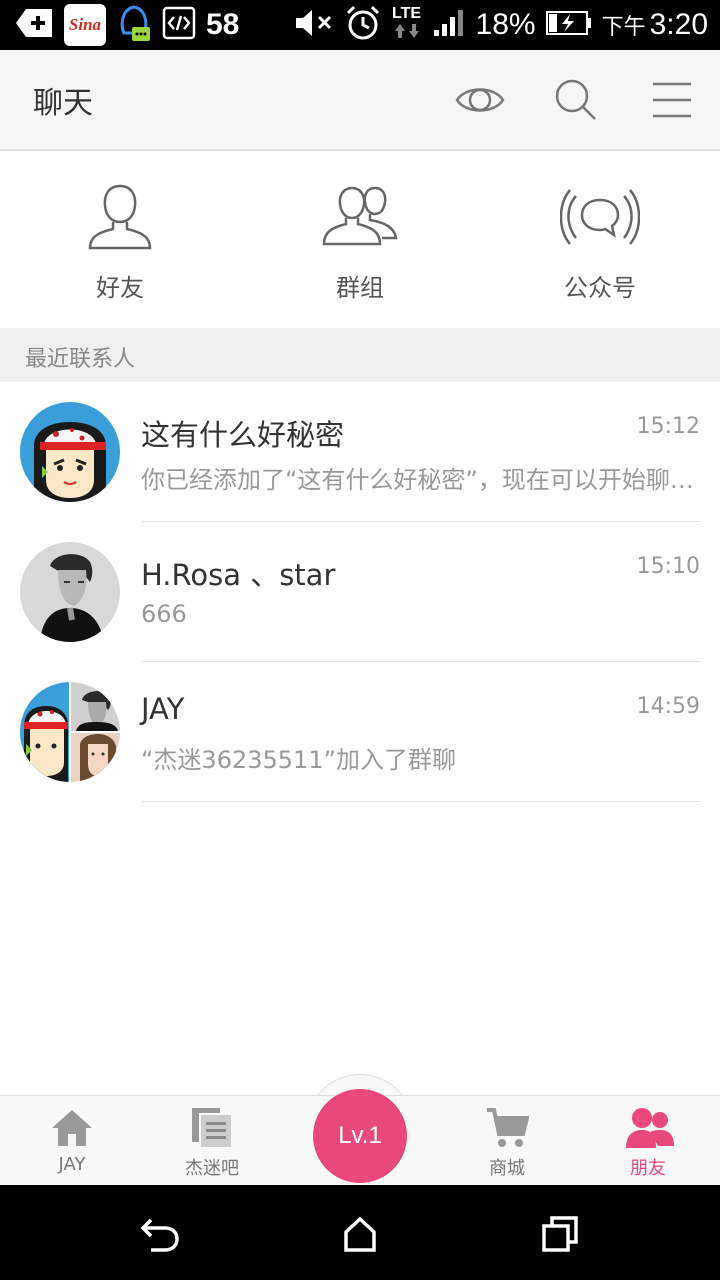  Describe the element at coordinates (407, 25) in the screenshot. I see `lte-indicator: LTE` at that location.